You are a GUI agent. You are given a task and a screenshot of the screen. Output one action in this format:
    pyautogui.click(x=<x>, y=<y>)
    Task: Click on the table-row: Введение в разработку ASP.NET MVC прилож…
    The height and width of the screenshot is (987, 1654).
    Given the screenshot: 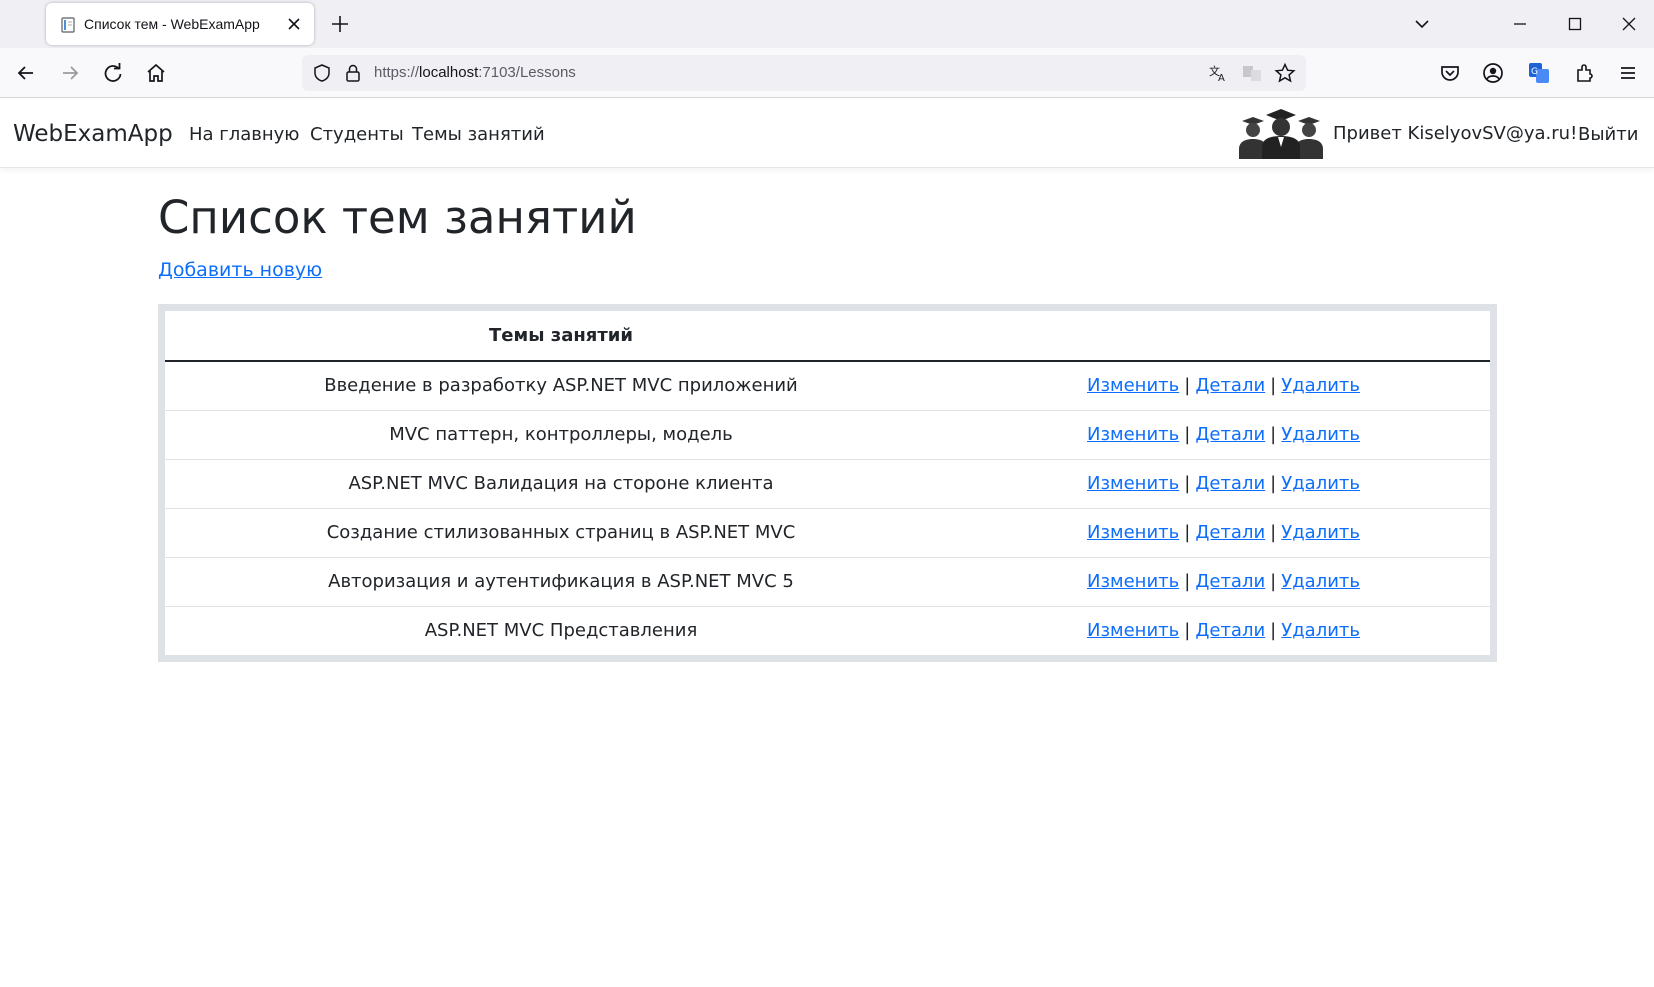 What is the action you would take?
    pyautogui.click(x=827, y=386)
    